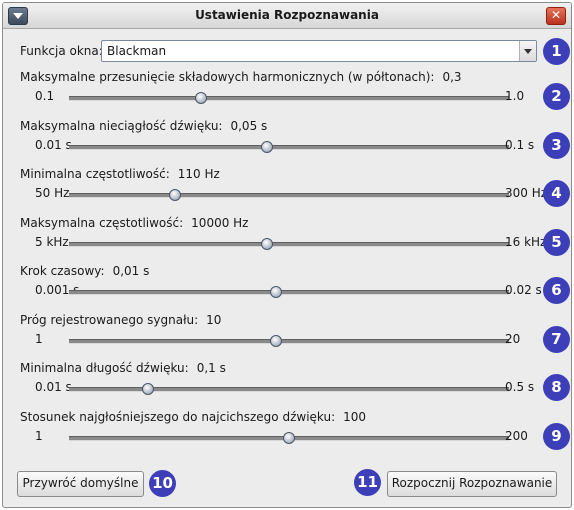 The image size is (574, 510). Describe the element at coordinates (367, 482) in the screenshot. I see `annotation-badge-11: 11` at that location.